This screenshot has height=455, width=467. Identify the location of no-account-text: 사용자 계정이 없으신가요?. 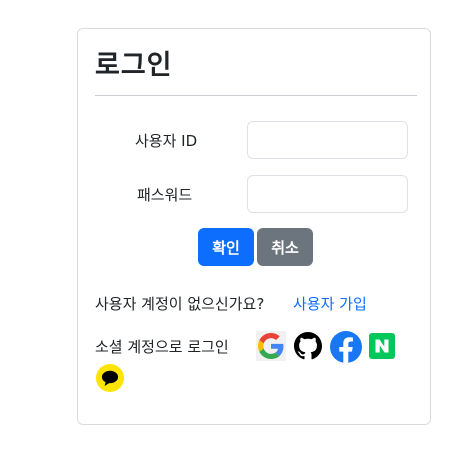
(180, 304).